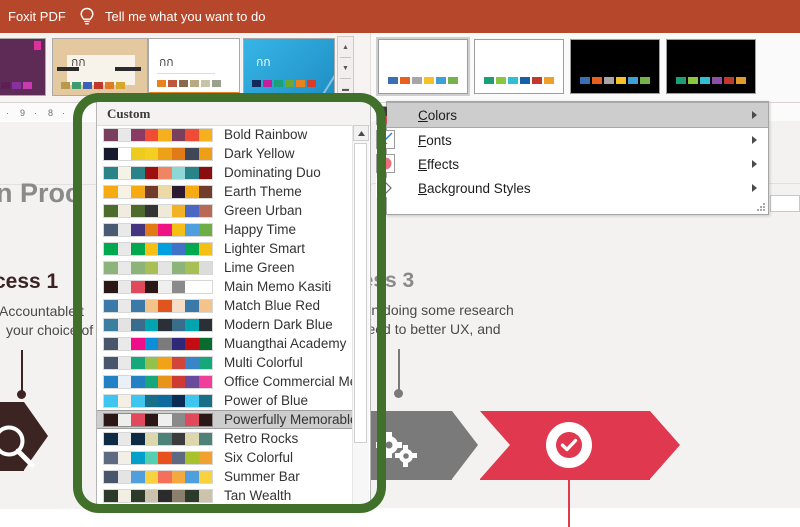 This screenshot has width=800, height=527. Describe the element at coordinates (569, 503) in the screenshot. I see `process3-lower-stem` at that location.